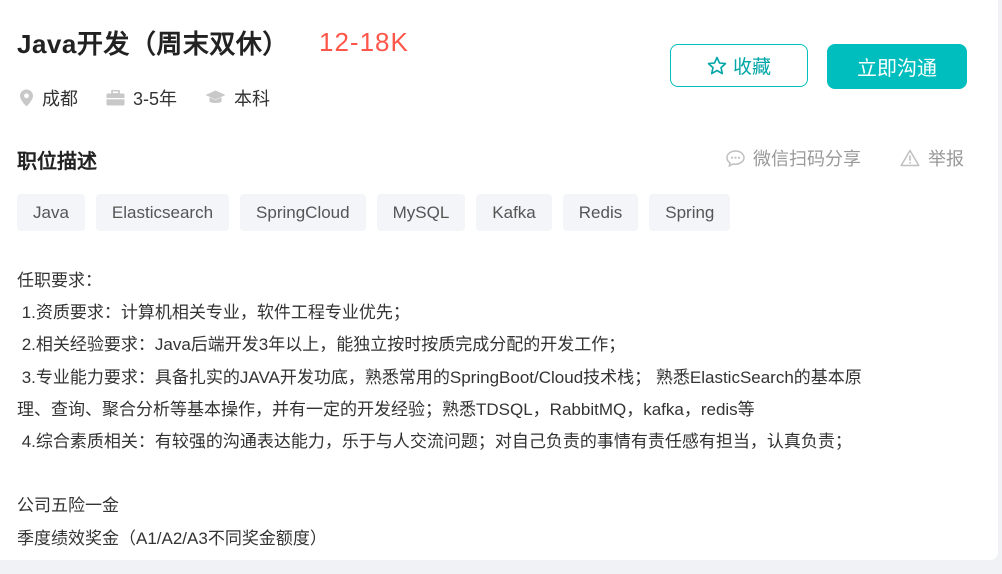  I want to click on skill-tag: SpringCloud, so click(303, 212).